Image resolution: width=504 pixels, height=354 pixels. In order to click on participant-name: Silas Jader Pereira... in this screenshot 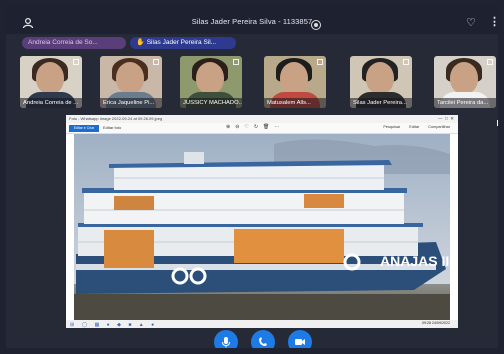, I will do `click(381, 103)`.